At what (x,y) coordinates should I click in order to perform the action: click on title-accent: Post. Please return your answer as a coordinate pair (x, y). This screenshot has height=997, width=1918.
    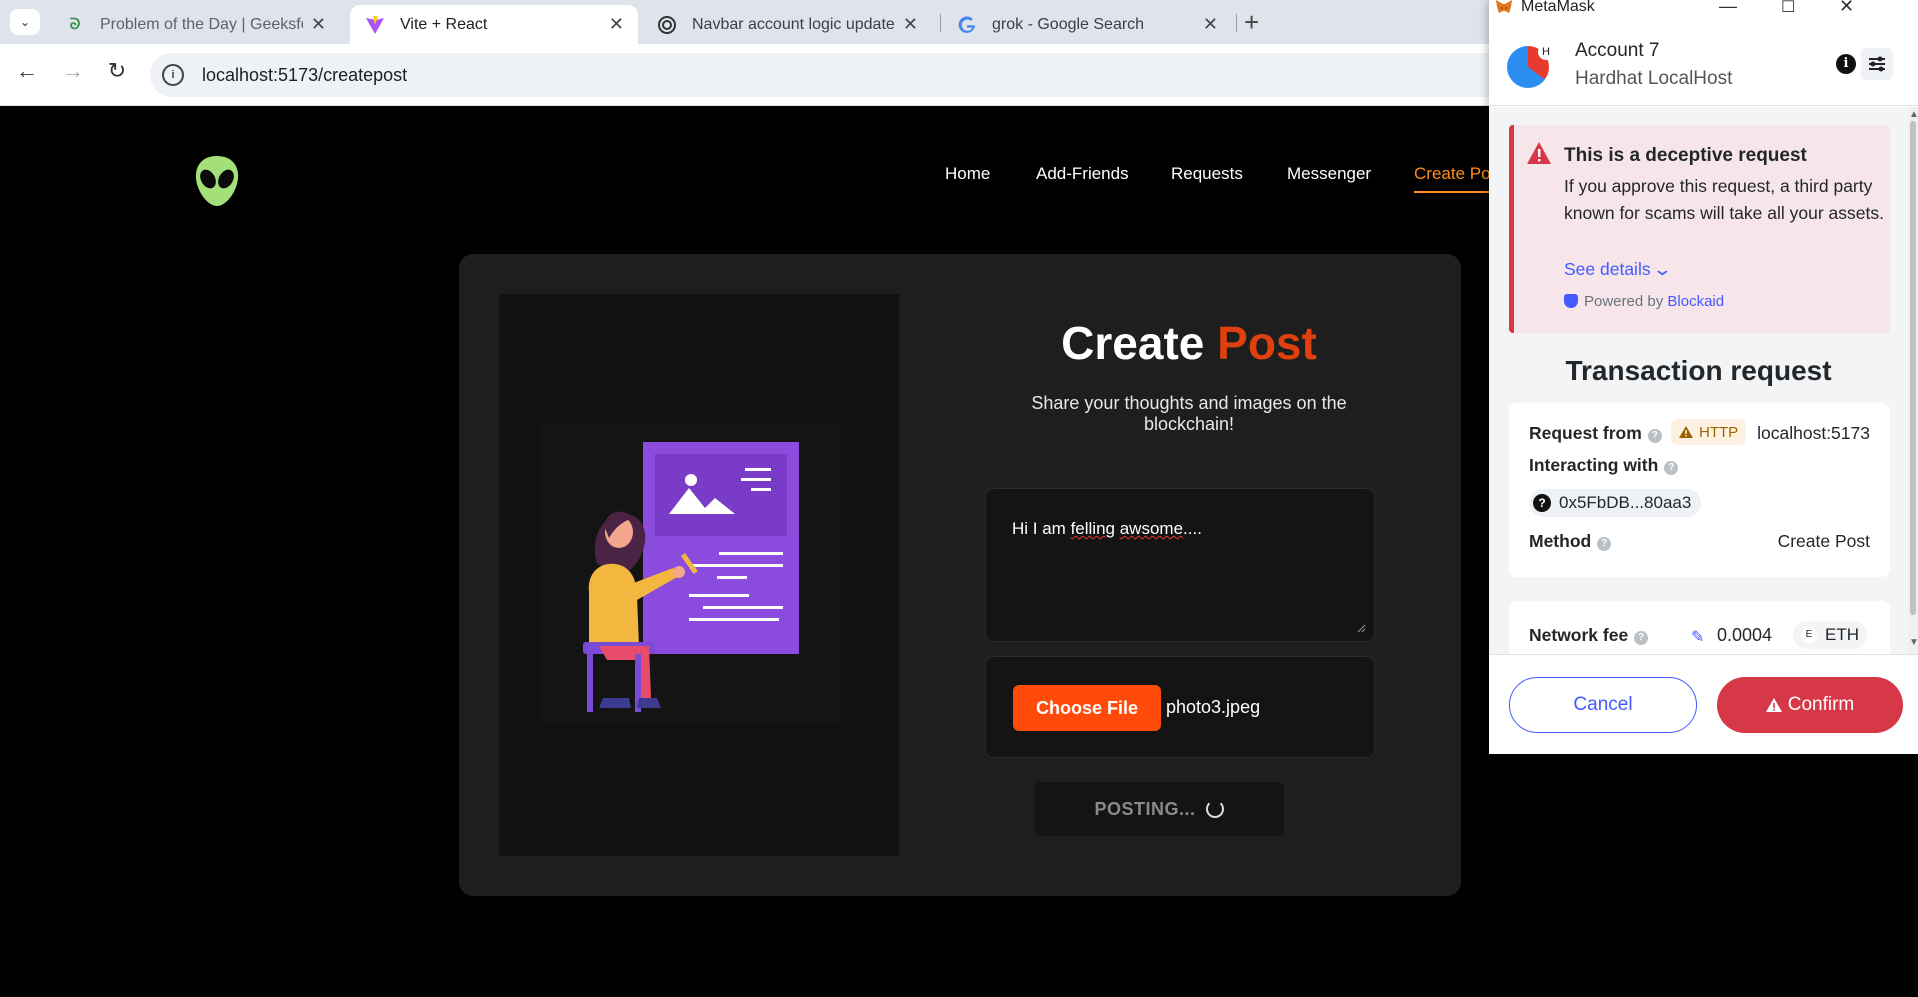
    Looking at the image, I should click on (1267, 343).